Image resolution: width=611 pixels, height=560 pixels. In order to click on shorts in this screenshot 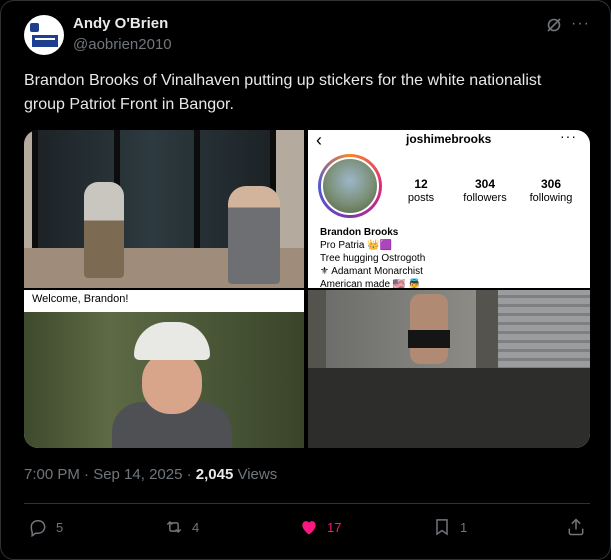, I will do `click(429, 339)`.